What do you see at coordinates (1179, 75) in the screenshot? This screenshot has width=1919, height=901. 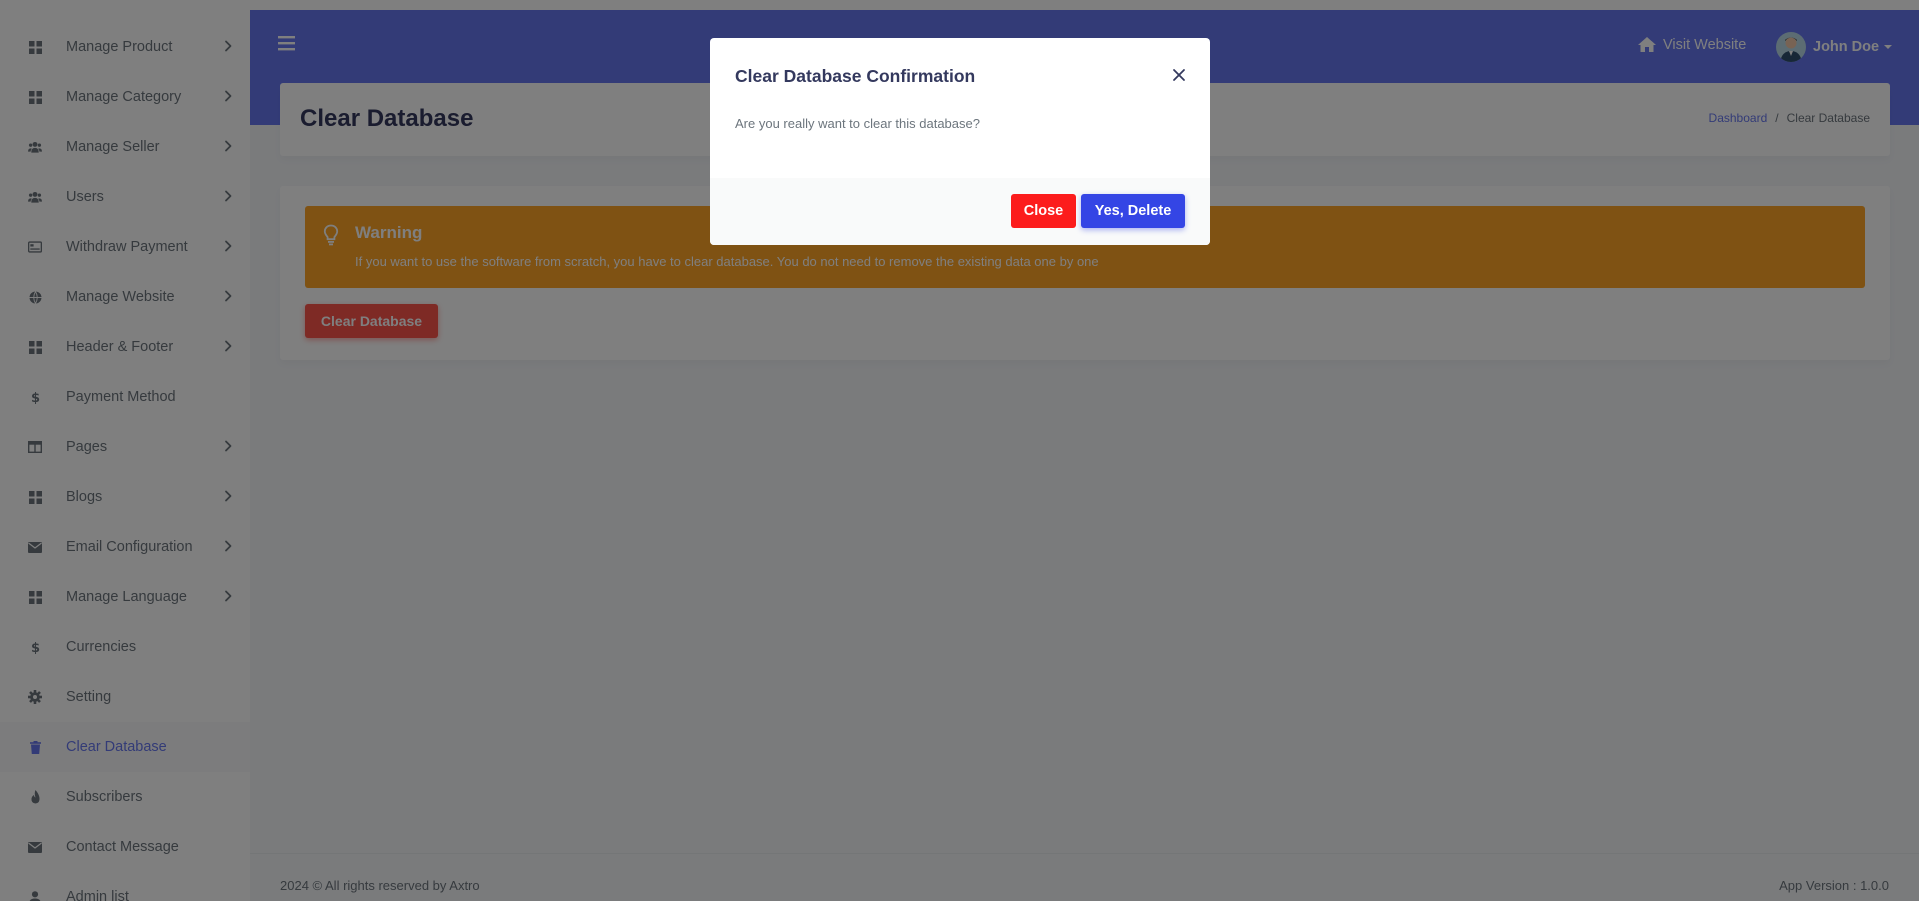 I see `close-icon` at bounding box center [1179, 75].